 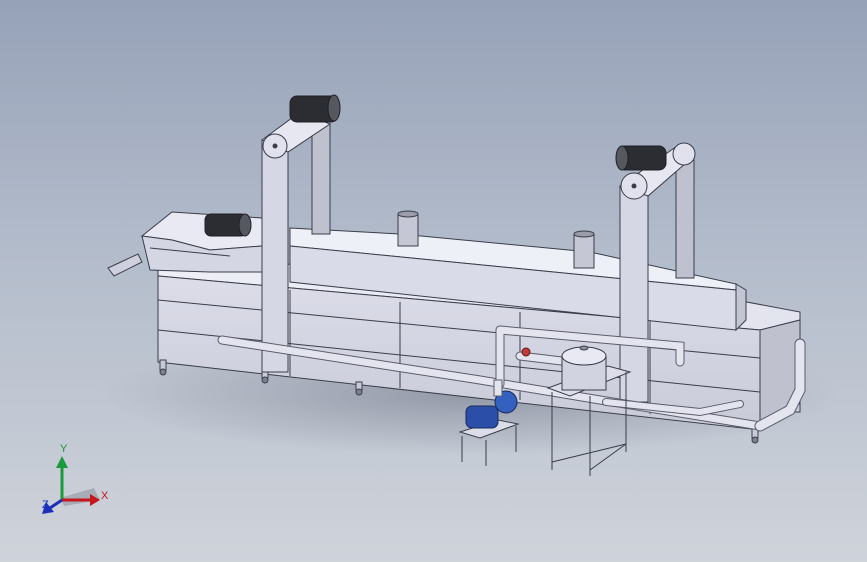 I want to click on z-axis-arrow, so click(x=56, y=504).